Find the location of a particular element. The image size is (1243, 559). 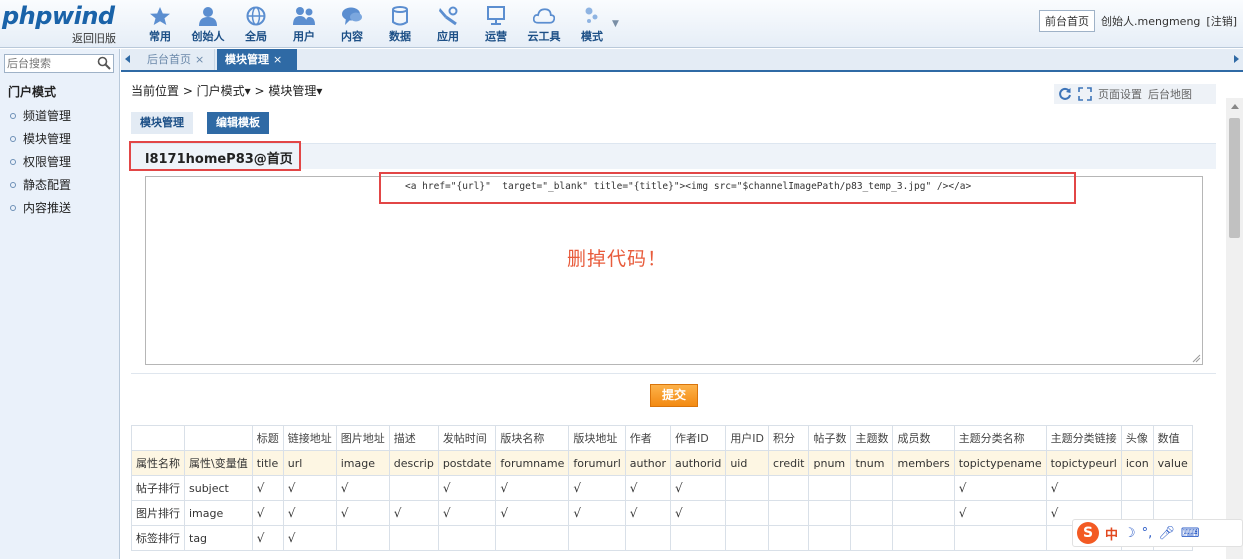

globe-icon is located at coordinates (256, 16).